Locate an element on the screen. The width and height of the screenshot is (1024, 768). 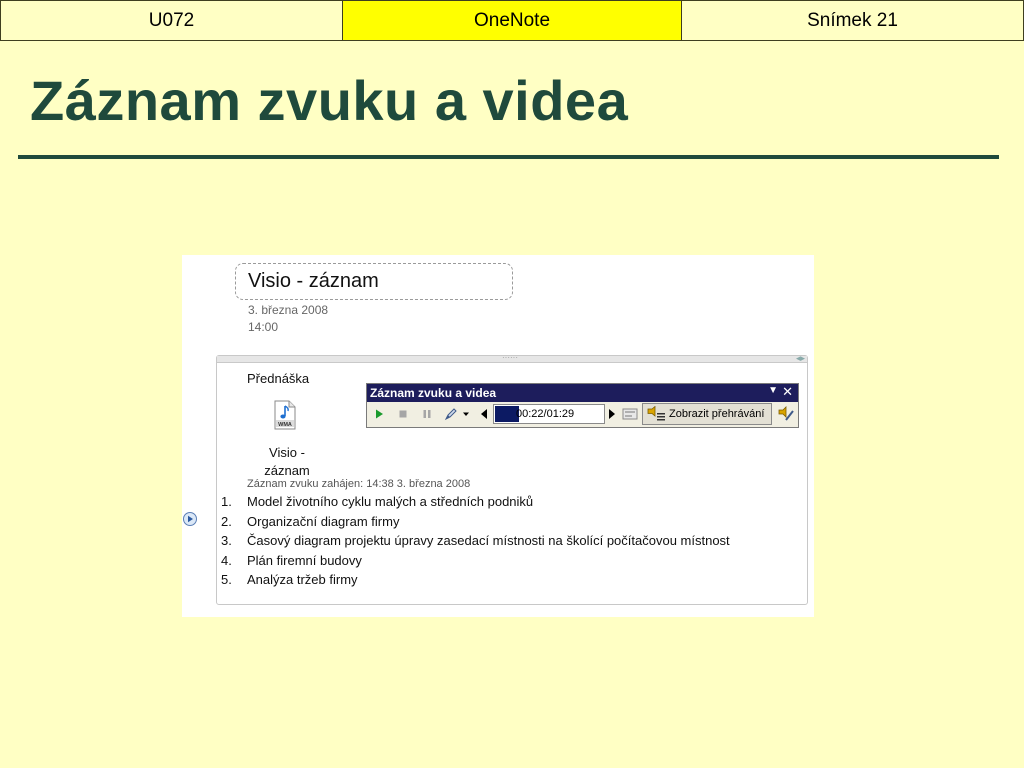
playback-time: 00:22/01:29 is located at coordinates (545, 414).